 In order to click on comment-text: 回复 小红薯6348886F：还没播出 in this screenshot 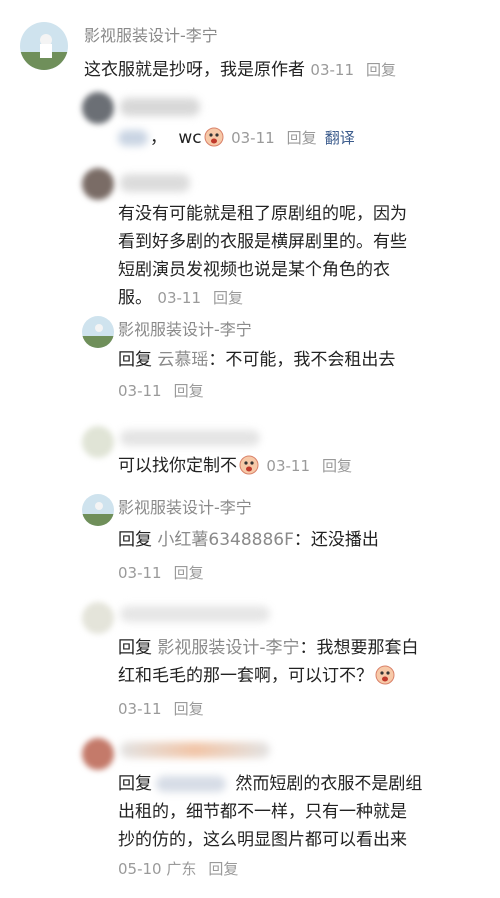, I will do `click(248, 540)`.